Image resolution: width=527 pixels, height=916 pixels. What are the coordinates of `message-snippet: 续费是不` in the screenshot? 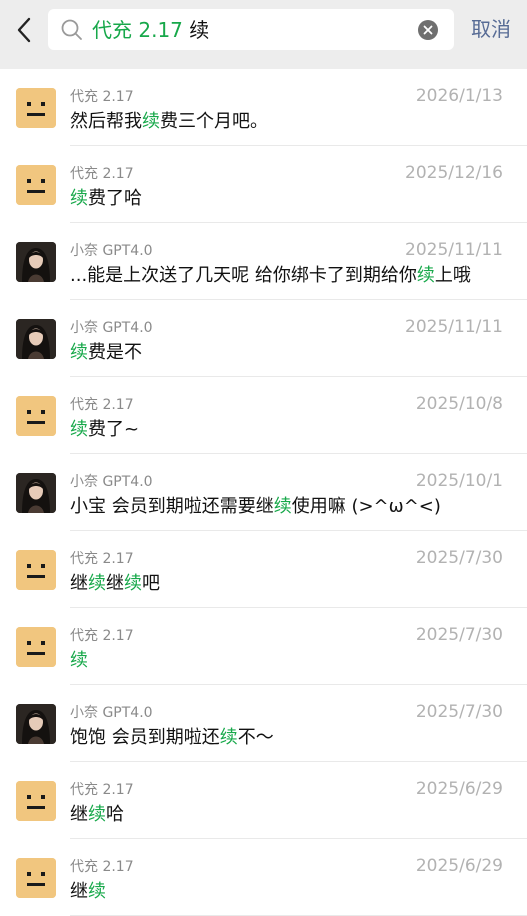 It's located at (106, 353).